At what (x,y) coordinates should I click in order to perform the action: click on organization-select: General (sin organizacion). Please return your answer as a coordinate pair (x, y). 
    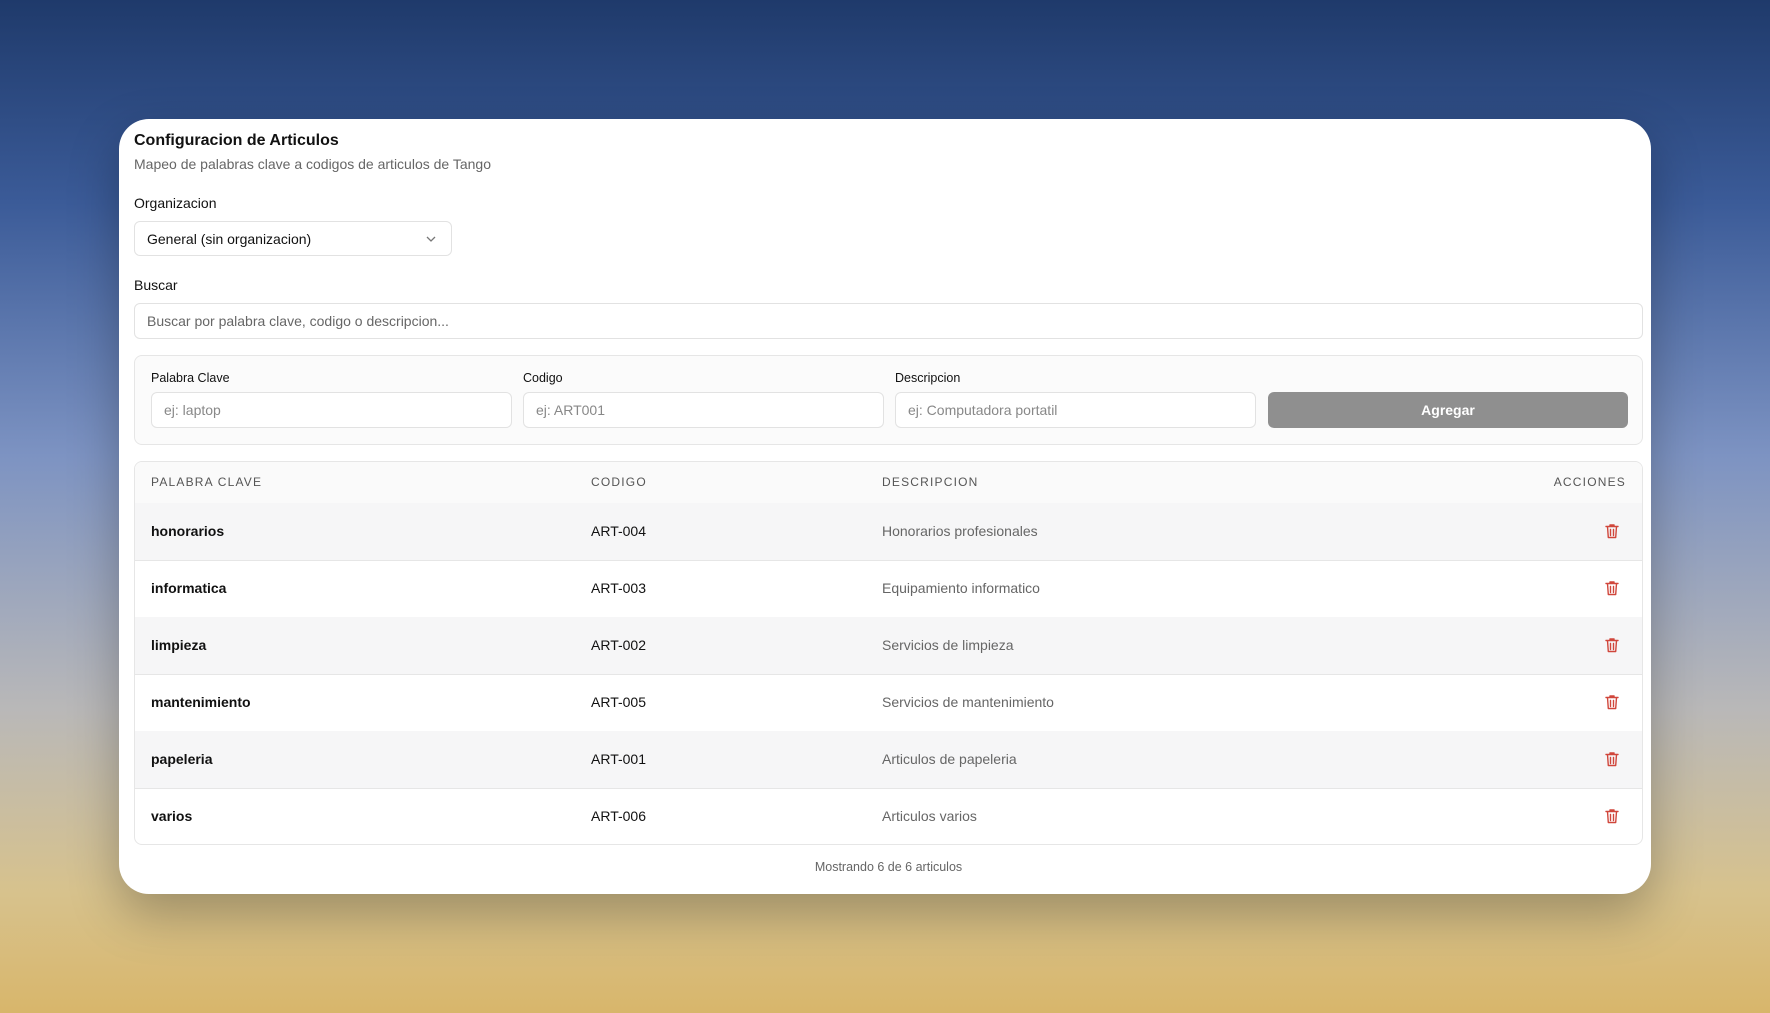
    Looking at the image, I should click on (293, 238).